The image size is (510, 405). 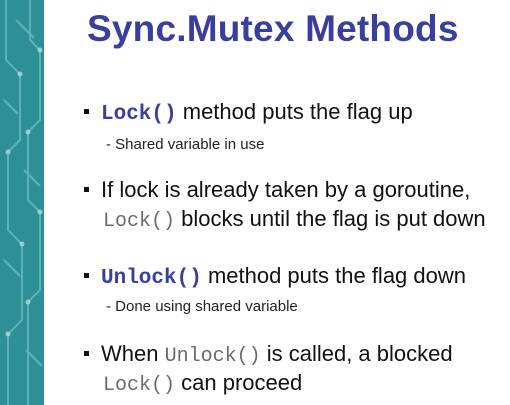 I want to click on bullet-lock-method: Lock() method puts the flag up, so click(x=248, y=113).